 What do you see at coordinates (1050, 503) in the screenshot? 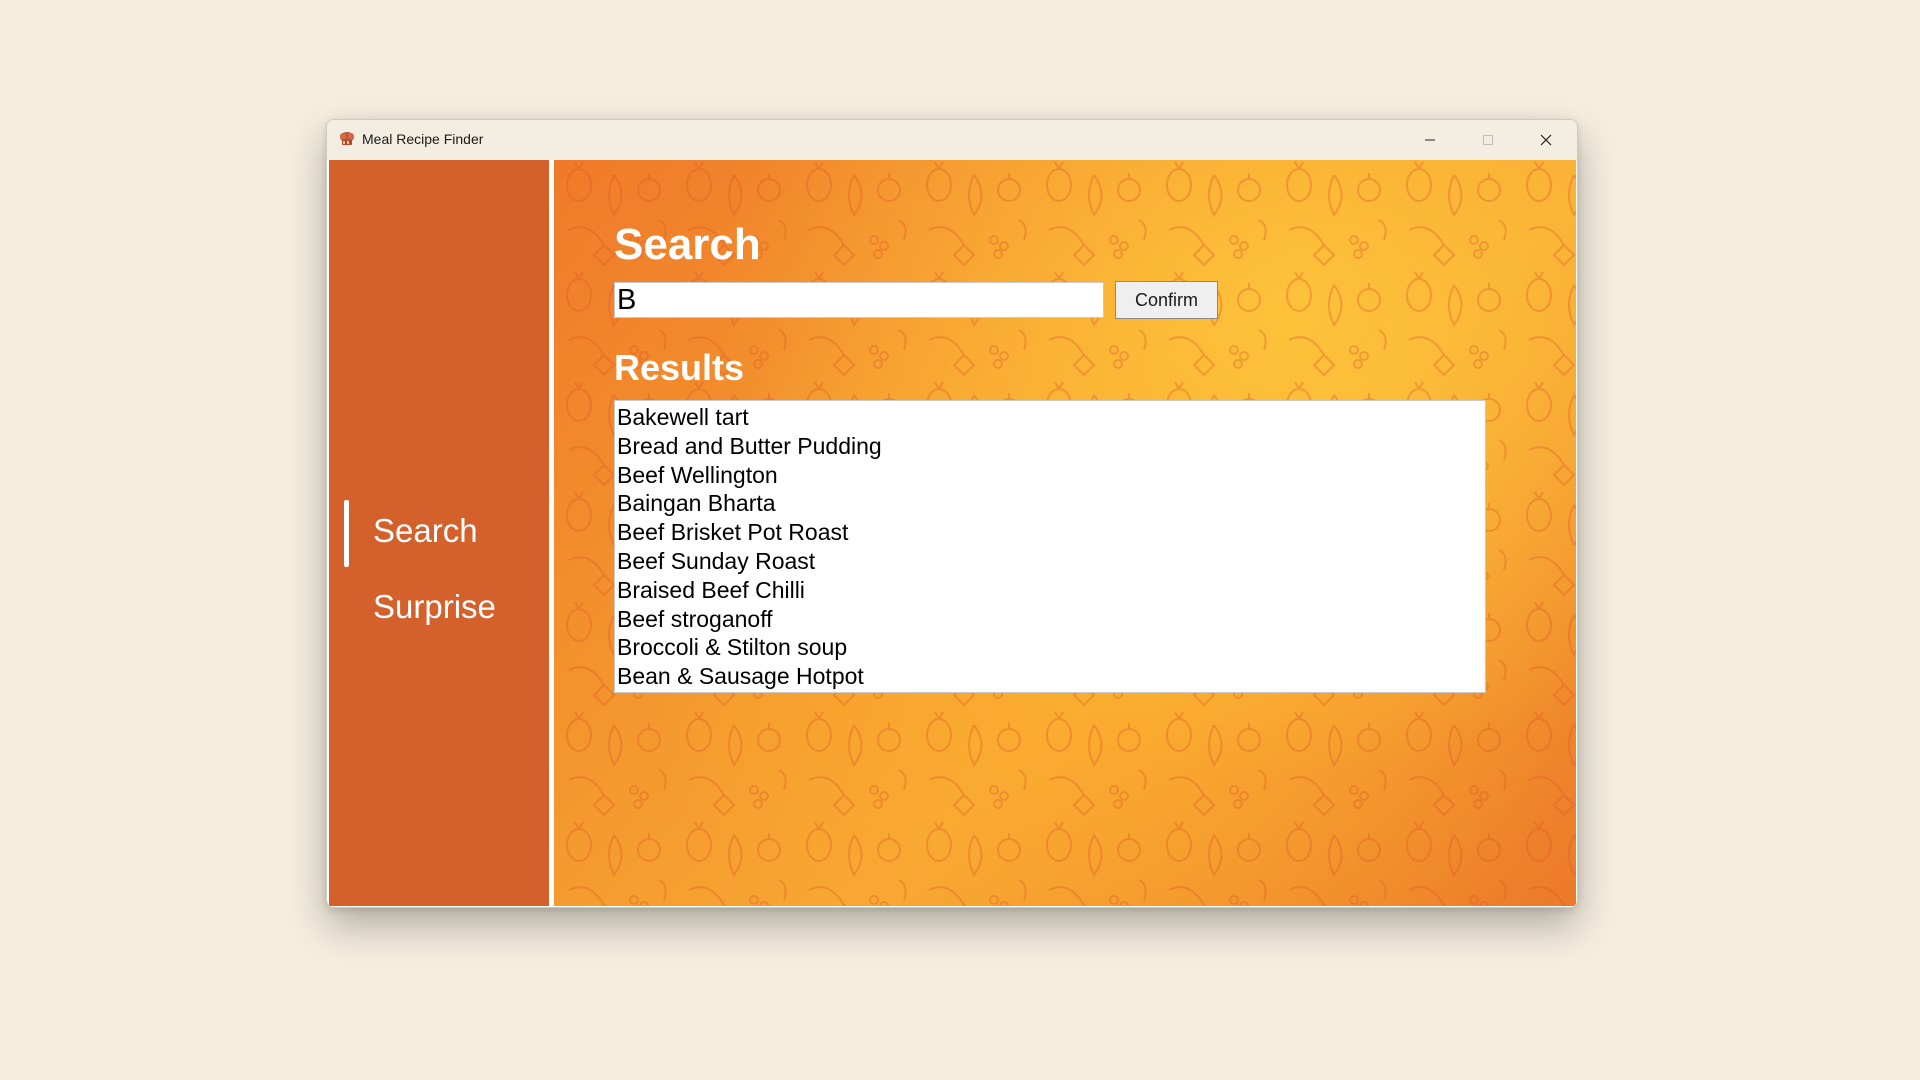
I see `list-item: Baingan Bharta` at bounding box center [1050, 503].